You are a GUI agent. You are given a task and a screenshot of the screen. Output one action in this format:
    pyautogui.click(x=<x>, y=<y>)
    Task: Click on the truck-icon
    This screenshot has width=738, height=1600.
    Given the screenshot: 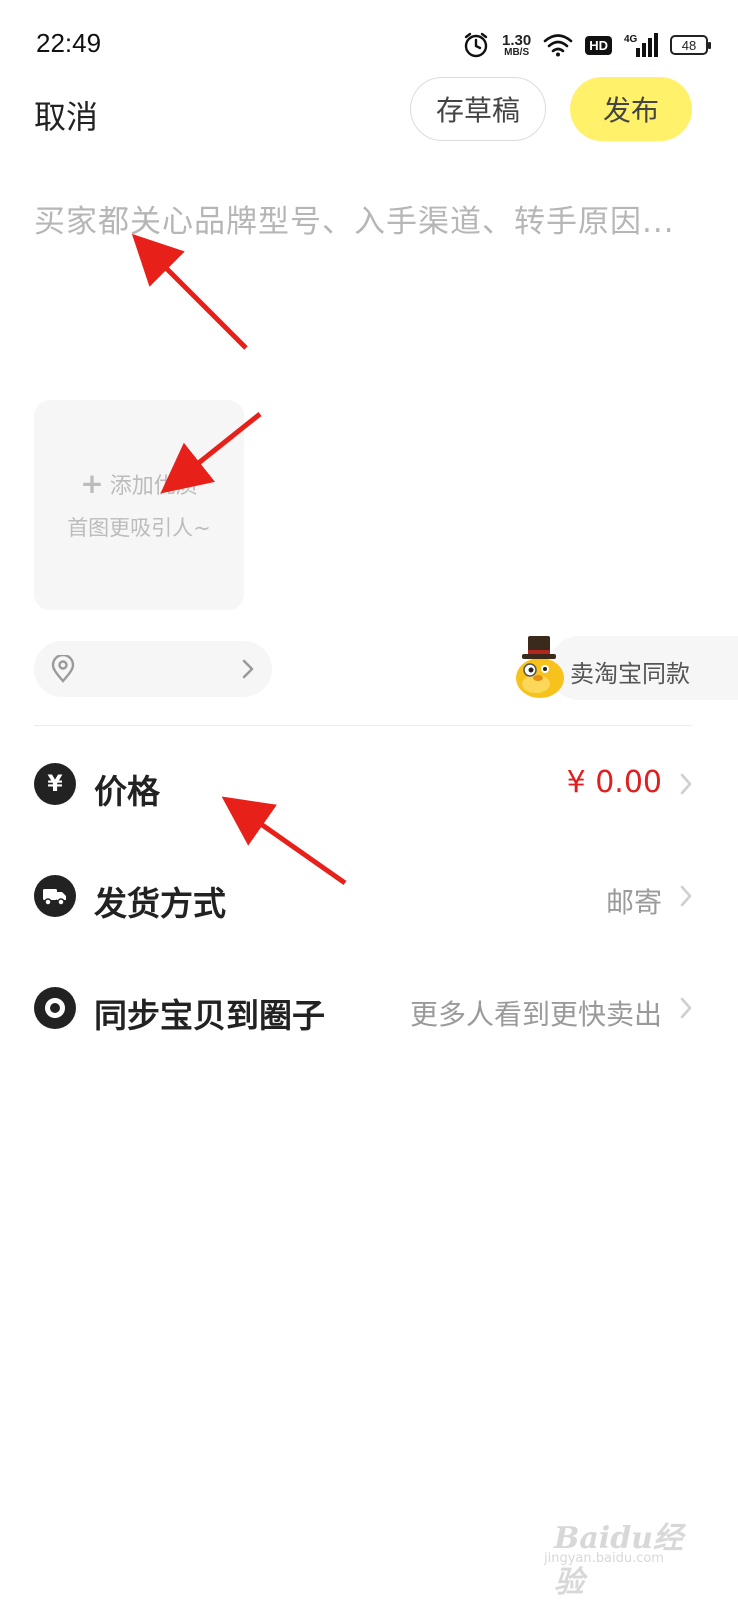 What is the action you would take?
    pyautogui.click(x=55, y=896)
    